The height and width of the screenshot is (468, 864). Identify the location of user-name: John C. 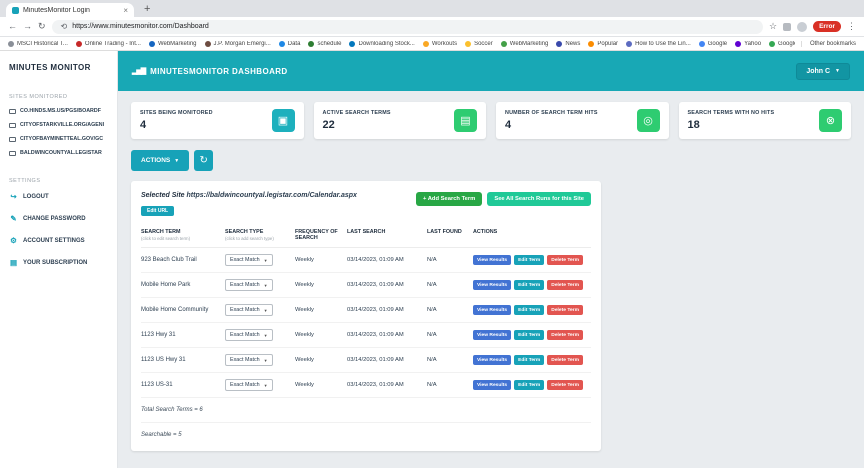
(818, 71).